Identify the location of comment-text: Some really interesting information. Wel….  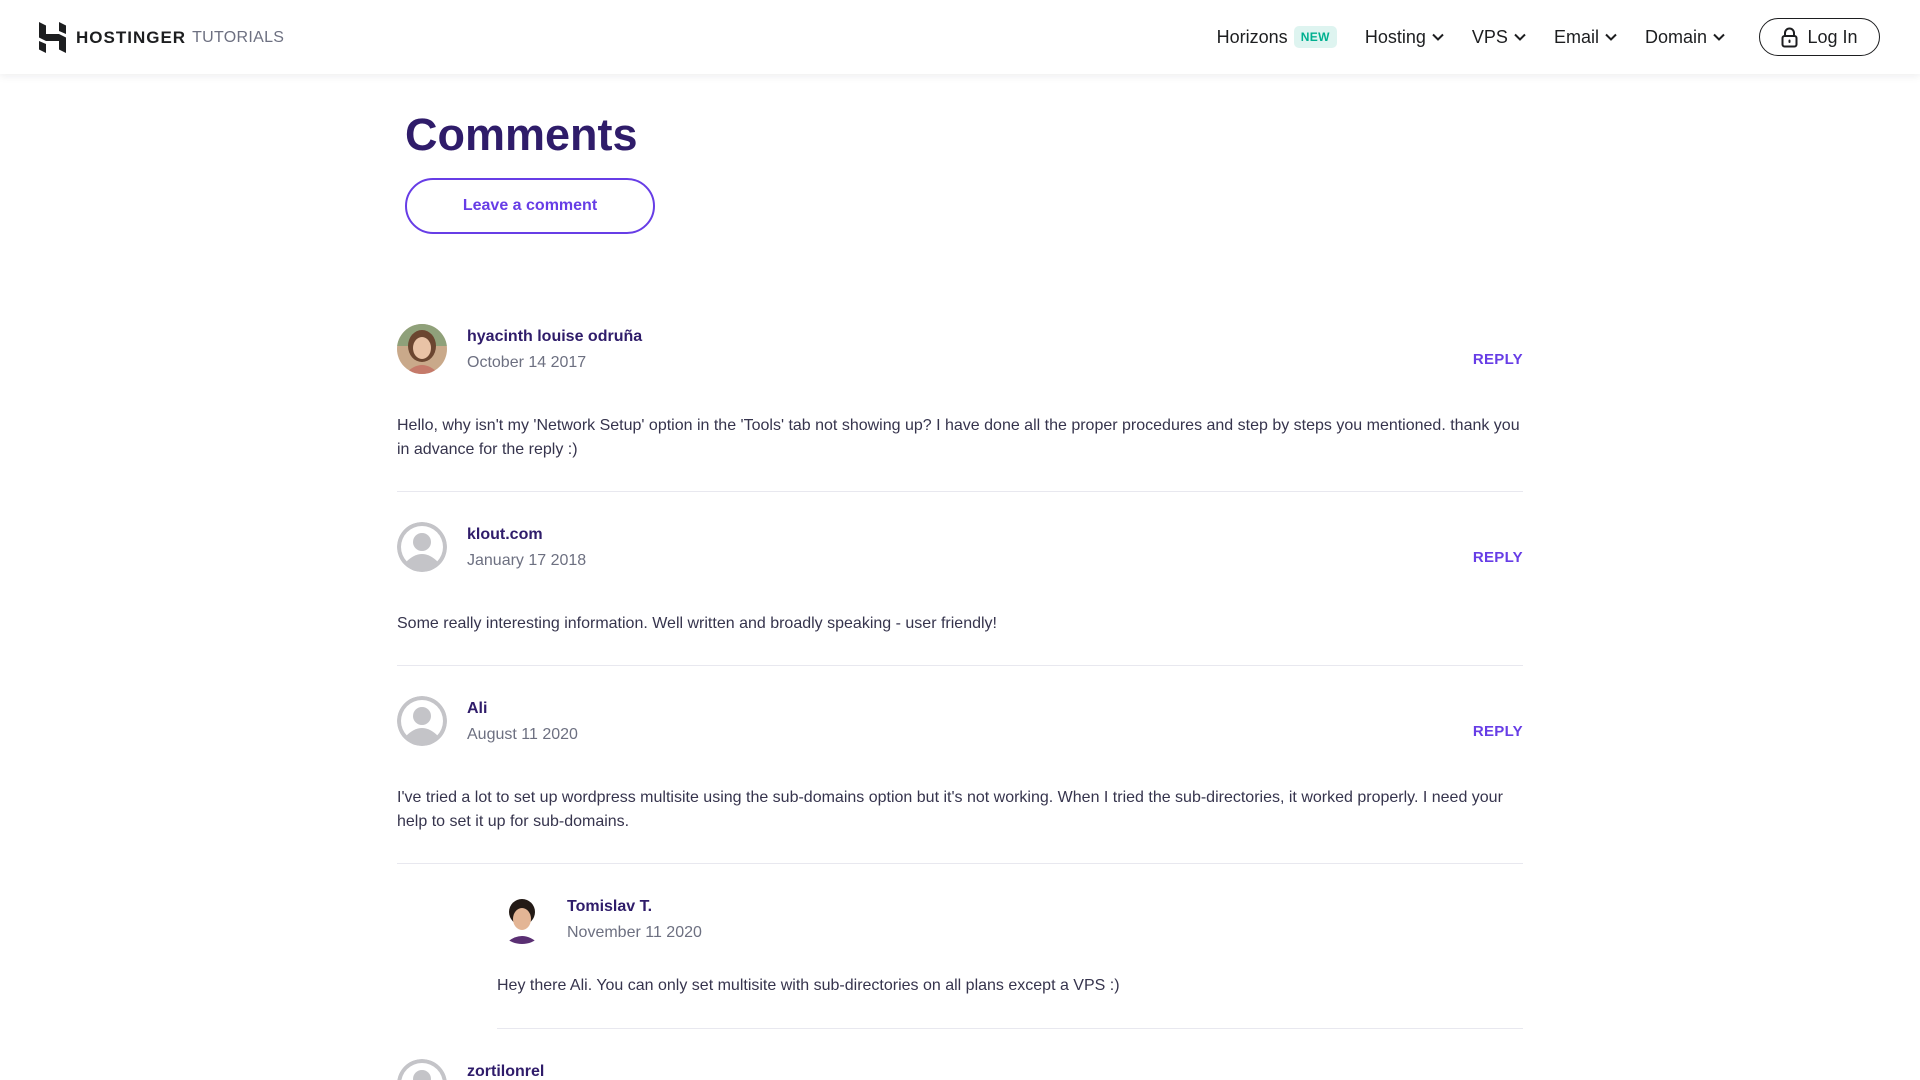
(697, 623).